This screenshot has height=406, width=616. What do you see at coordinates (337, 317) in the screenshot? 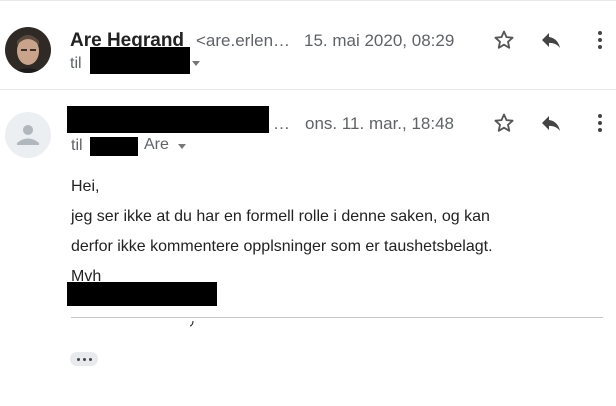
I see `quote-divider` at bounding box center [337, 317].